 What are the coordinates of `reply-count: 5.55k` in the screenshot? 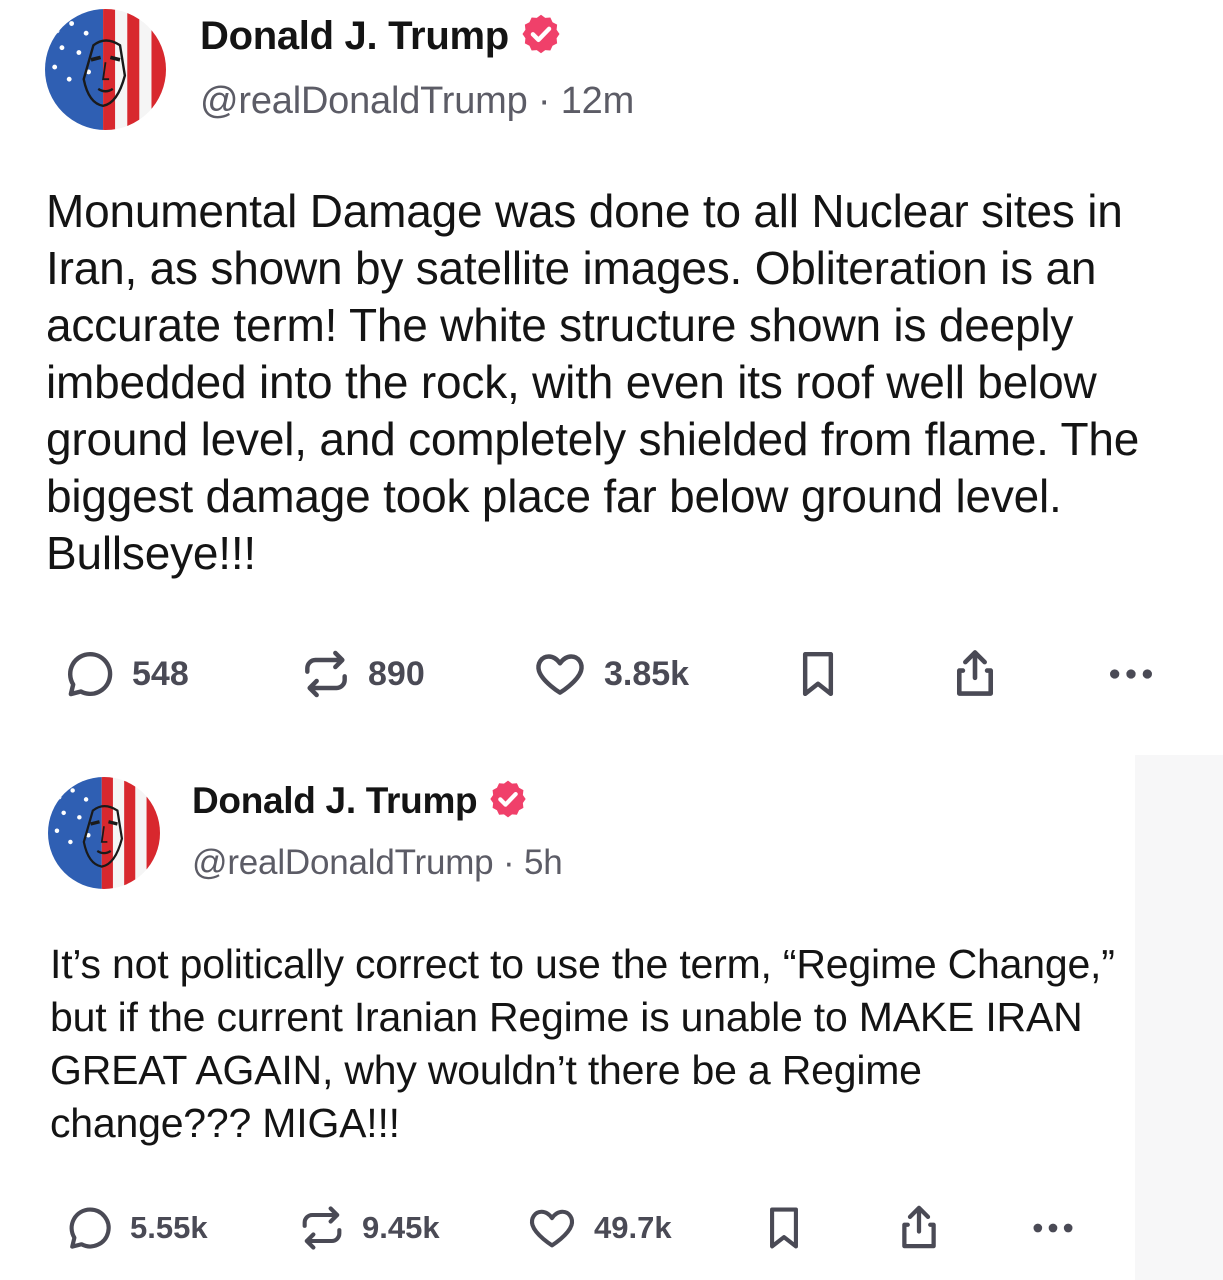 It's located at (169, 1227).